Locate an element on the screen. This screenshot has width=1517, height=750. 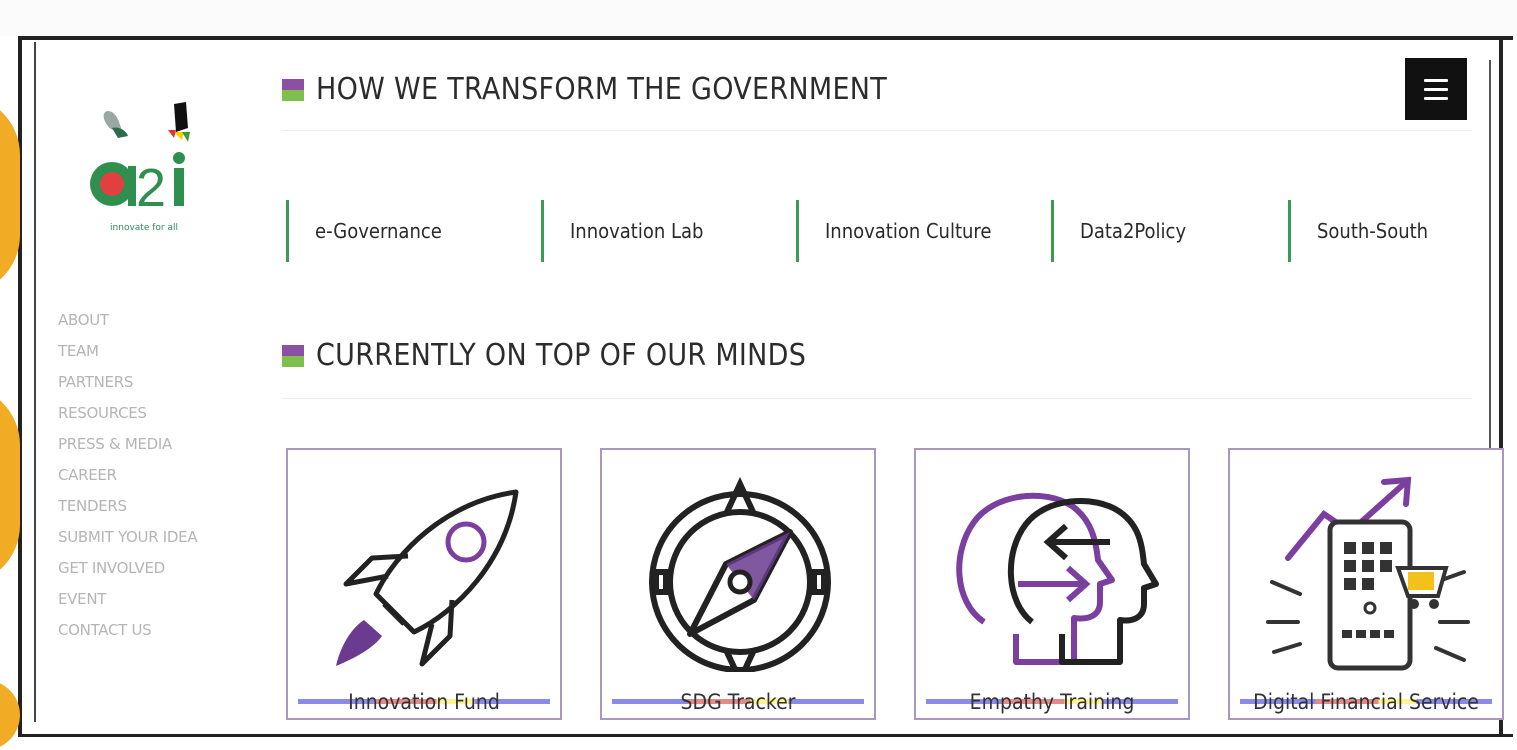
tab-data2policy: Data2Policy is located at coordinates (1118, 231).